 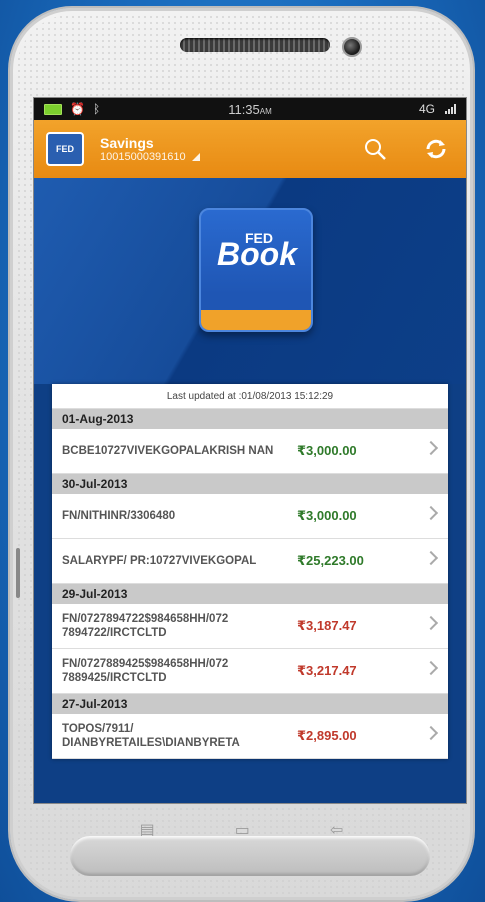 I want to click on transaction-row: BCBE10727VIVEKGOPALAKRISH NAN ₹3,000.00, so click(x=250, y=451).